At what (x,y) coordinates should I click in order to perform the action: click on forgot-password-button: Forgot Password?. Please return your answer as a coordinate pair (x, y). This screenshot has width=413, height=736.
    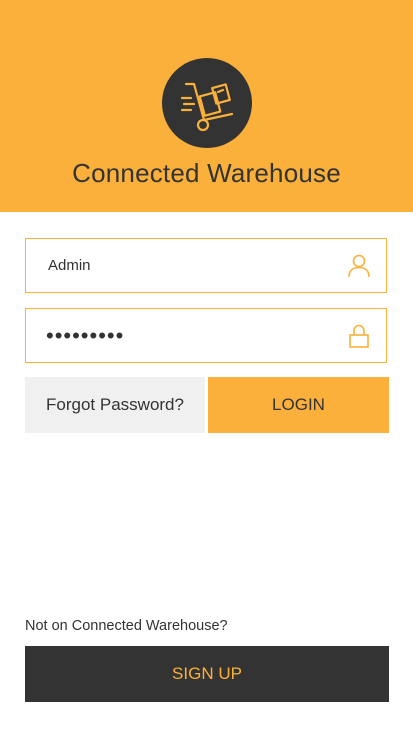
    Looking at the image, I should click on (115, 405).